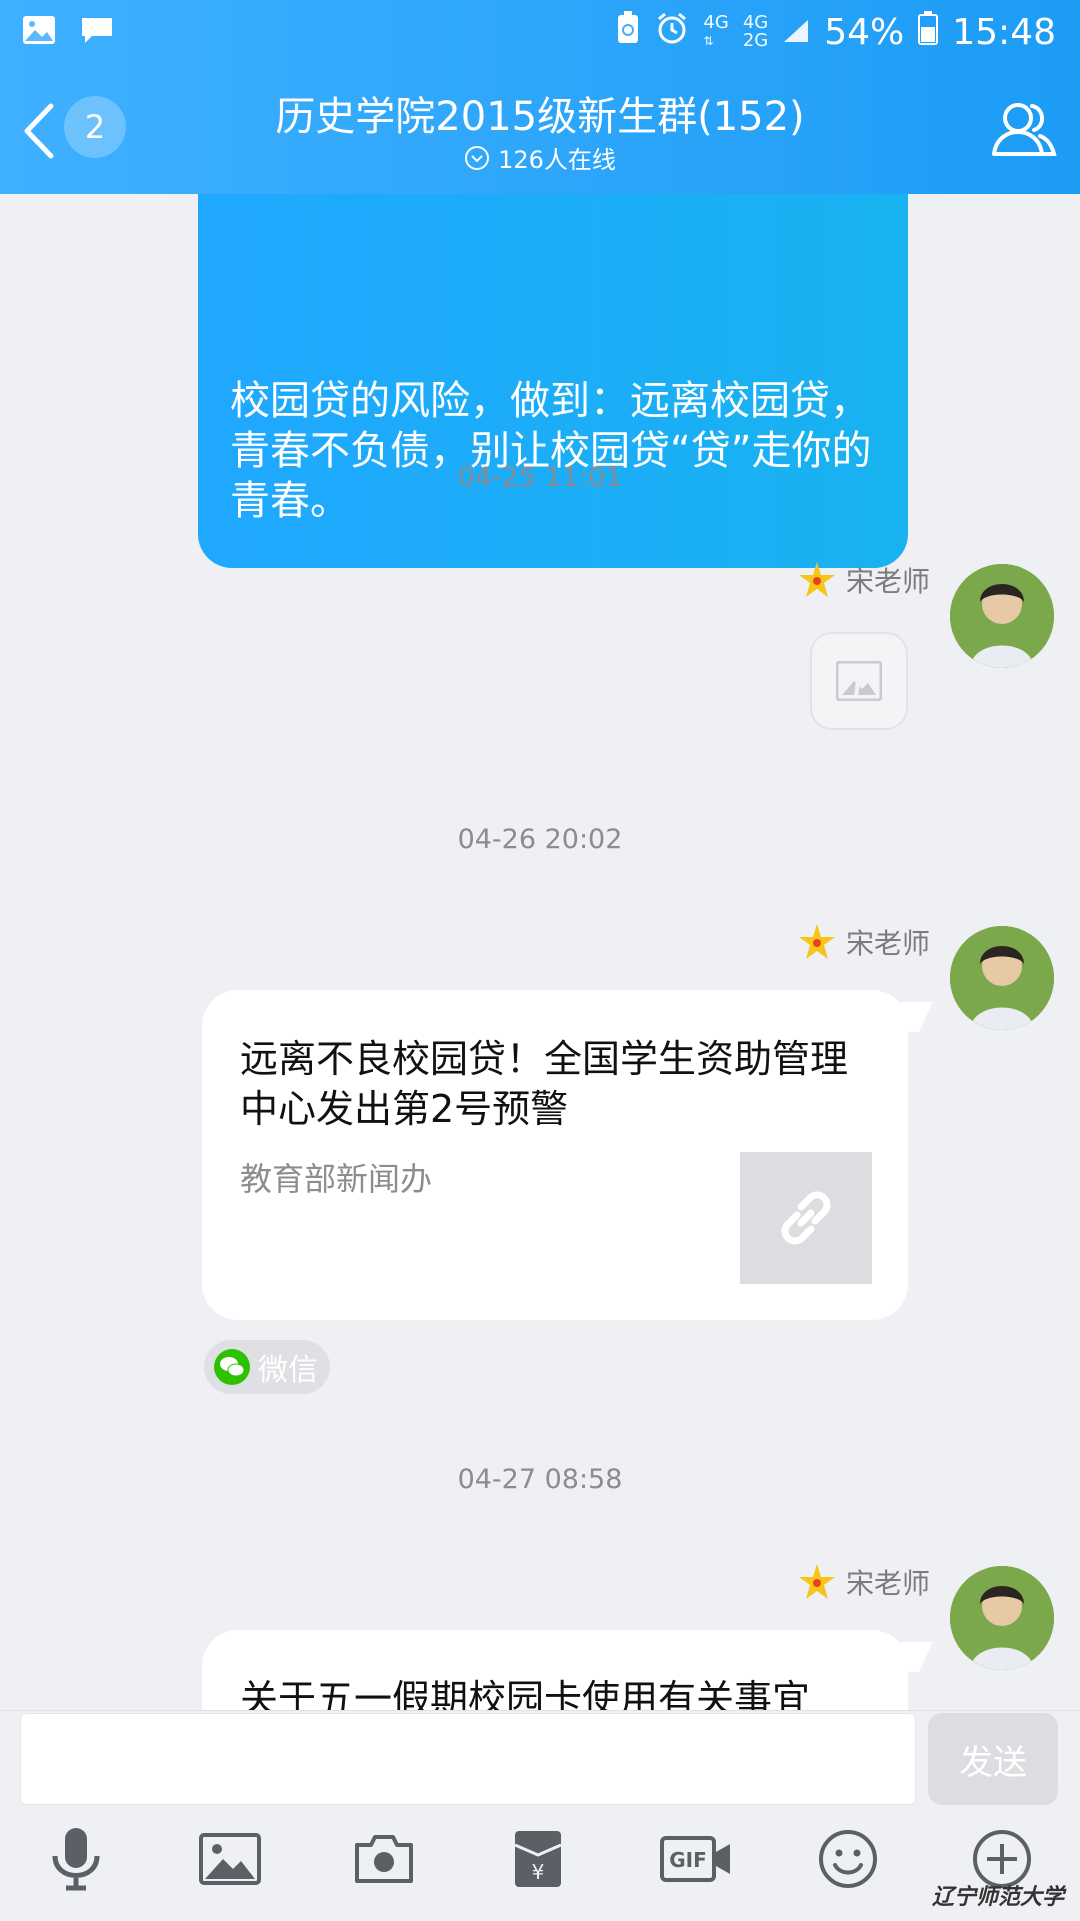 This screenshot has width=1080, height=1921. I want to click on status-bar-right: 4G ⇅ 4G 2G 54% 15:48, so click(835, 32).